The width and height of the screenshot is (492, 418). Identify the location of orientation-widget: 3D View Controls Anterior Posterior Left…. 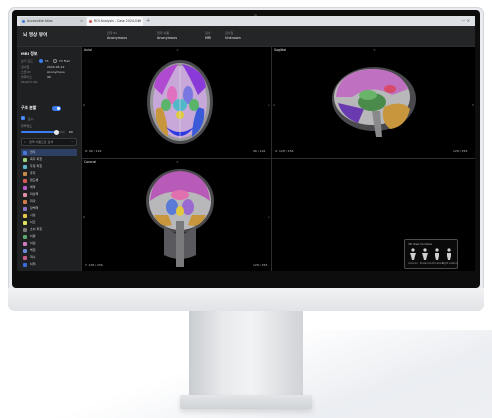
(431, 254).